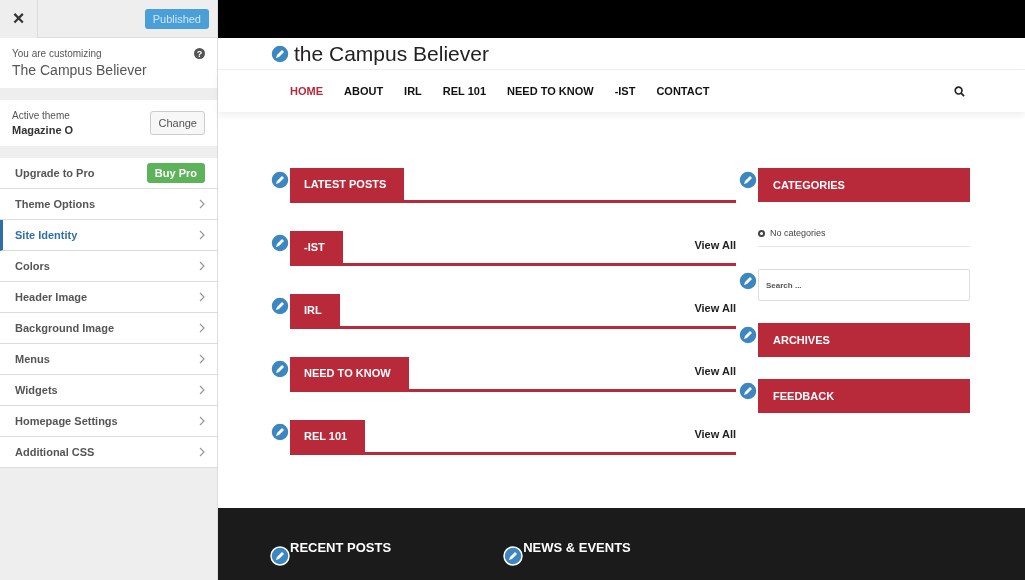  Describe the element at coordinates (55, 173) in the screenshot. I see `upgrade-label: Upgrade to Pro` at that location.